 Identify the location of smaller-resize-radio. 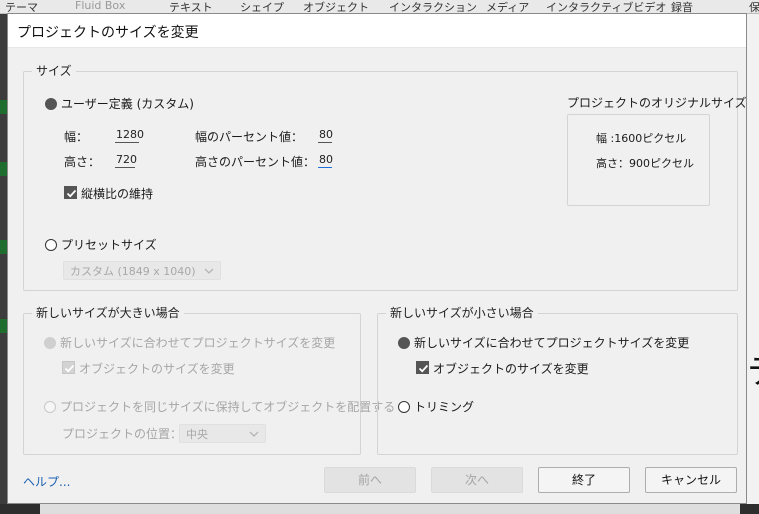
(404, 343).